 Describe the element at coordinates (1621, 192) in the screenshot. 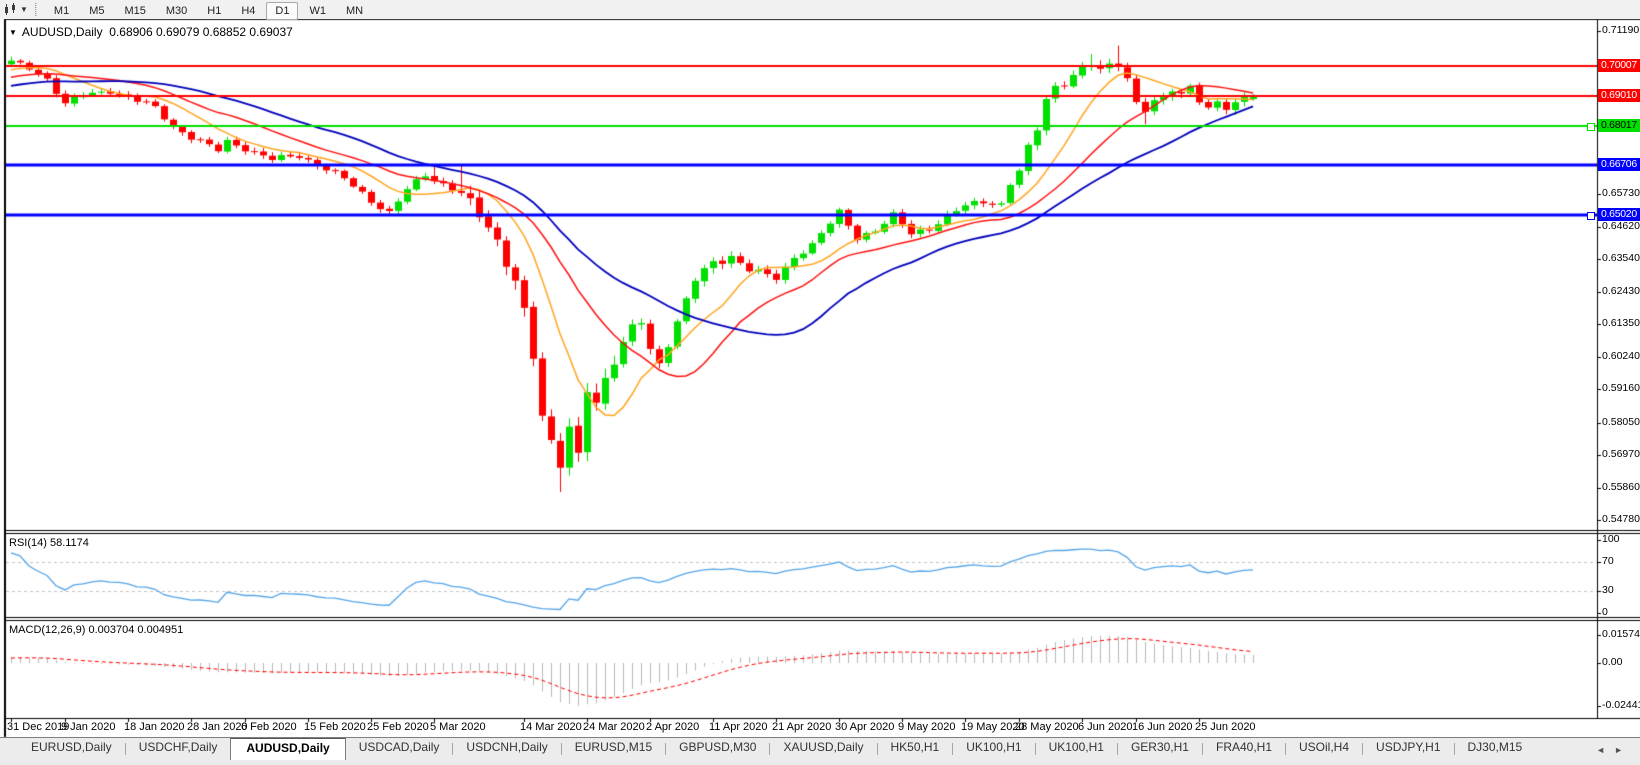

I see `price-axis-tick-label: 0.65730` at that location.